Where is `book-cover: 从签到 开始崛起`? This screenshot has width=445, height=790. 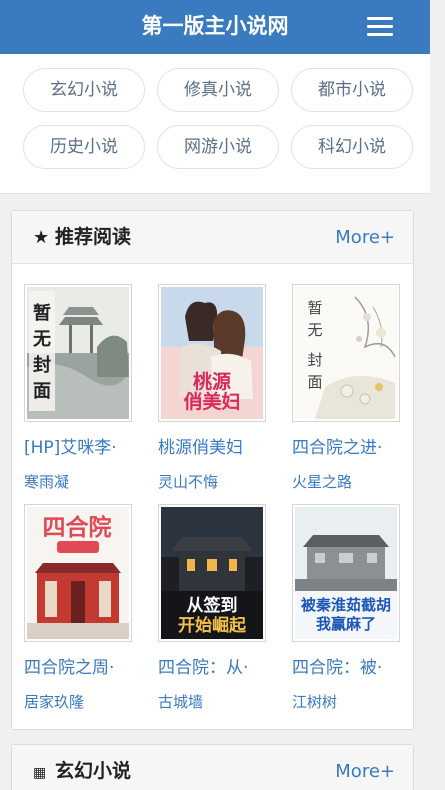 book-cover: 从签到 开始崛起 is located at coordinates (212, 573).